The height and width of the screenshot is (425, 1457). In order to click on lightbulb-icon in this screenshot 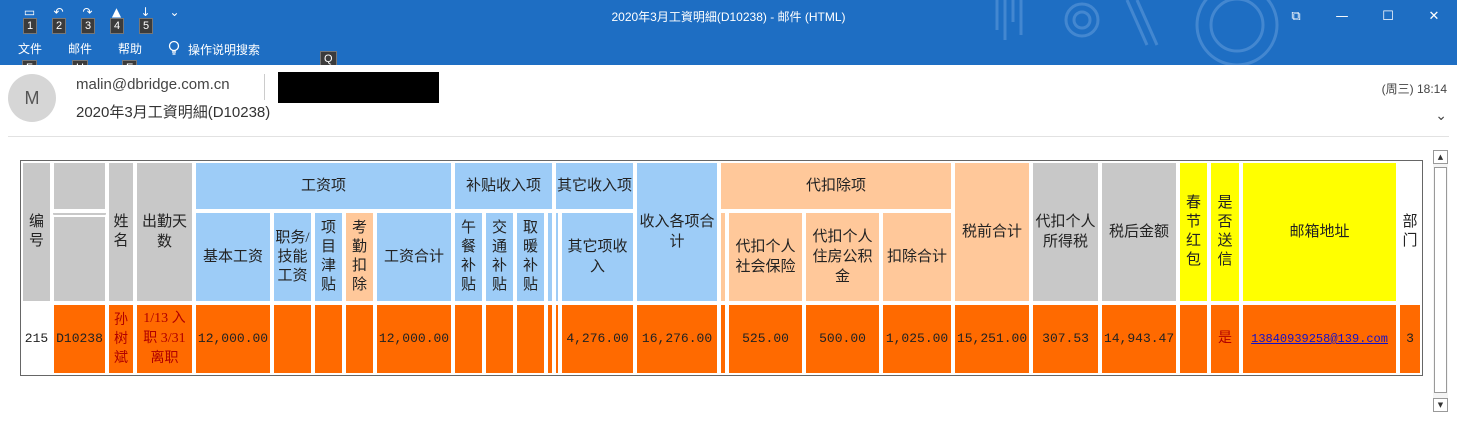, I will do `click(174, 49)`.